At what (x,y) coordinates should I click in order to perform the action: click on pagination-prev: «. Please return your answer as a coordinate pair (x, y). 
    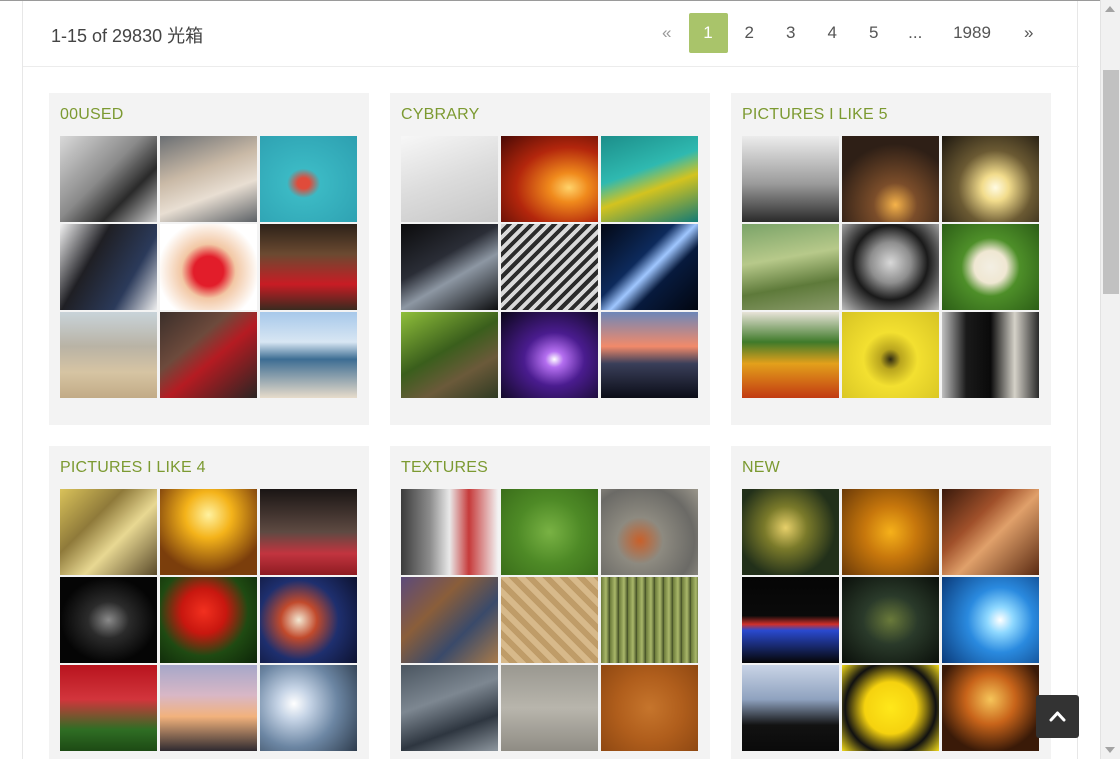
    Looking at the image, I should click on (667, 33).